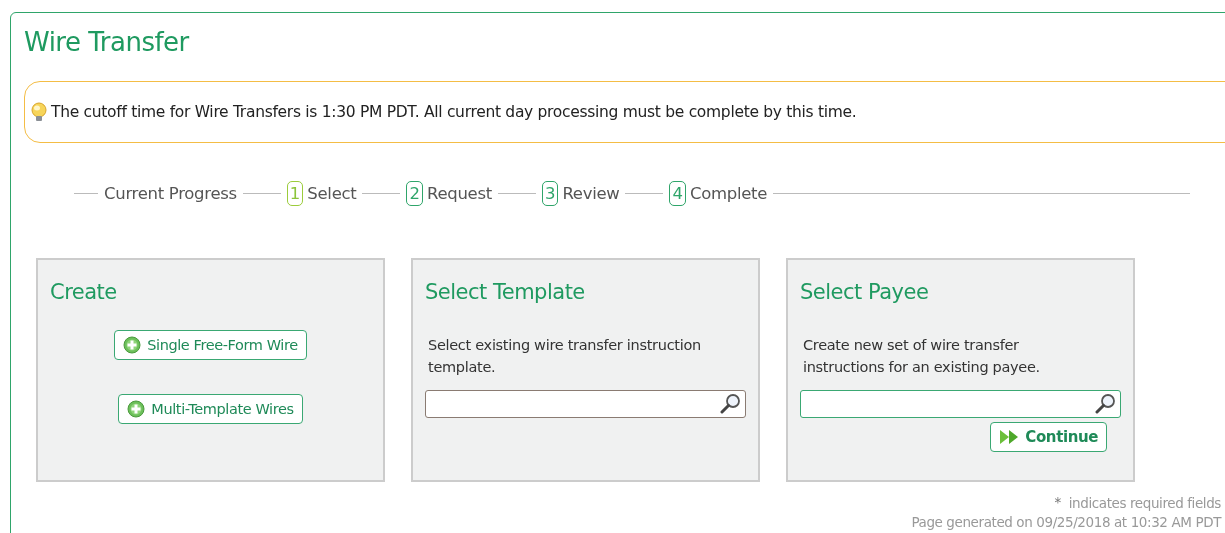  Describe the element at coordinates (332, 193) in the screenshot. I see `step-label: Select` at that location.